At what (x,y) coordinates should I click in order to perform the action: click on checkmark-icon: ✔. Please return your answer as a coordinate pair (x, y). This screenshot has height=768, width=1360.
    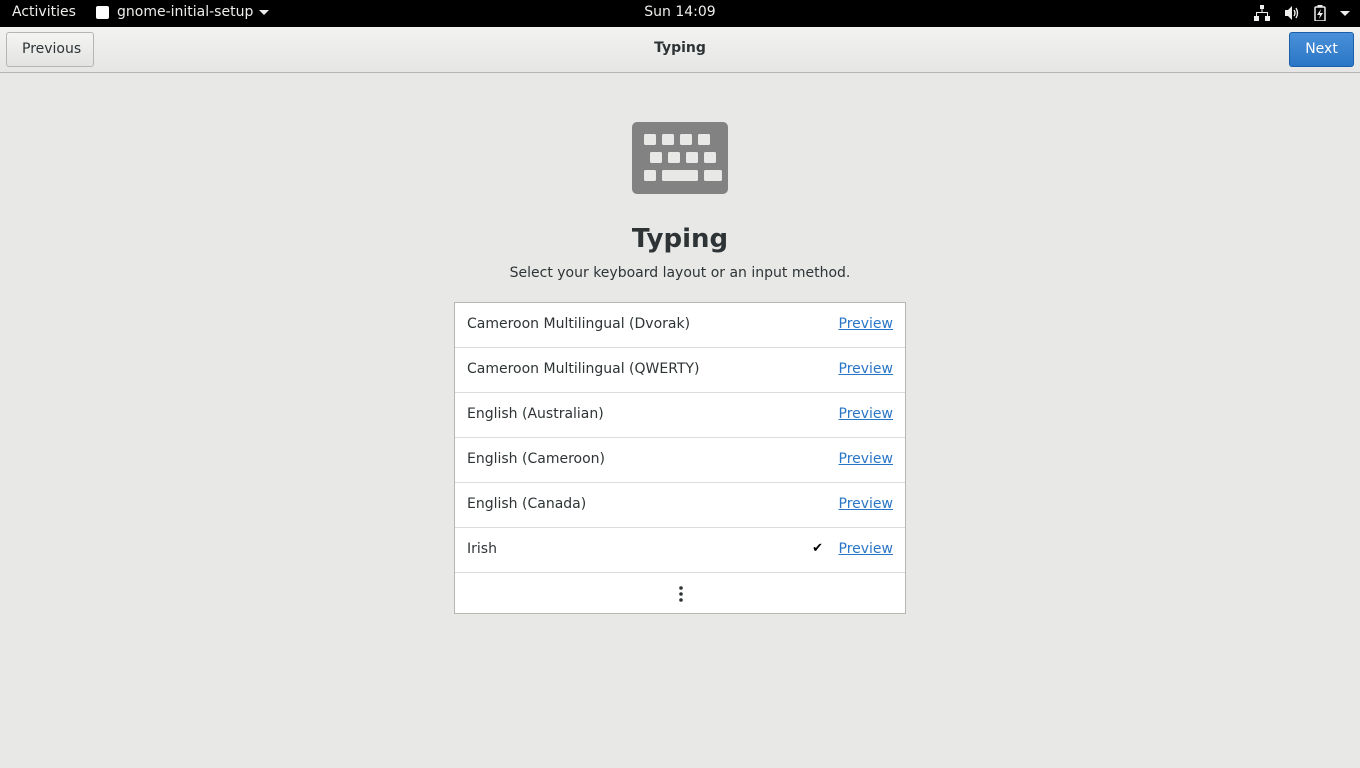
    Looking at the image, I should click on (817, 548).